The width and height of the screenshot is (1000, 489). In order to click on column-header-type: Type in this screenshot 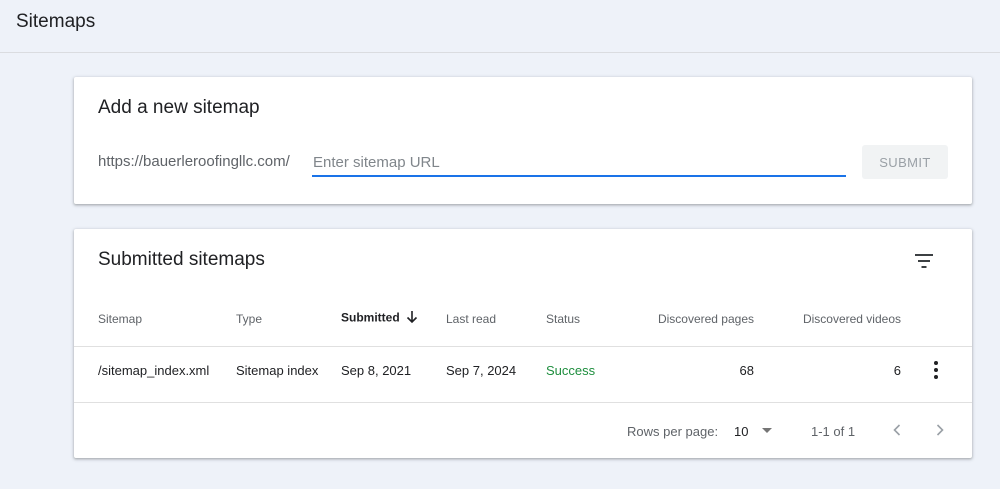, I will do `click(249, 319)`.